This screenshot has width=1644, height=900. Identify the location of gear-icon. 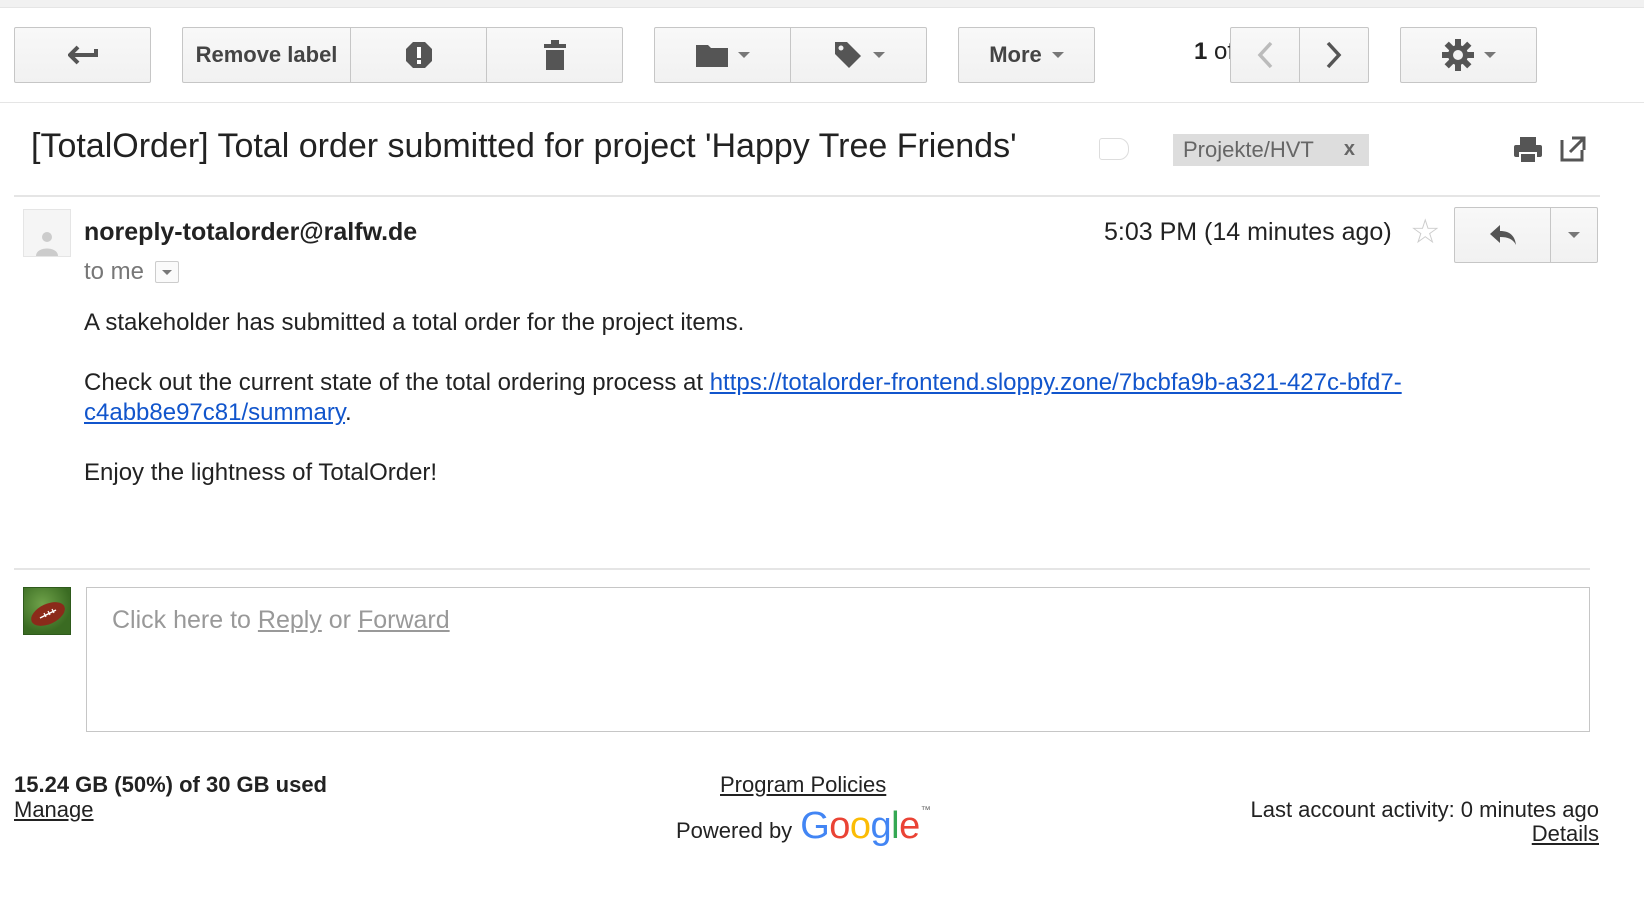
(1457, 55).